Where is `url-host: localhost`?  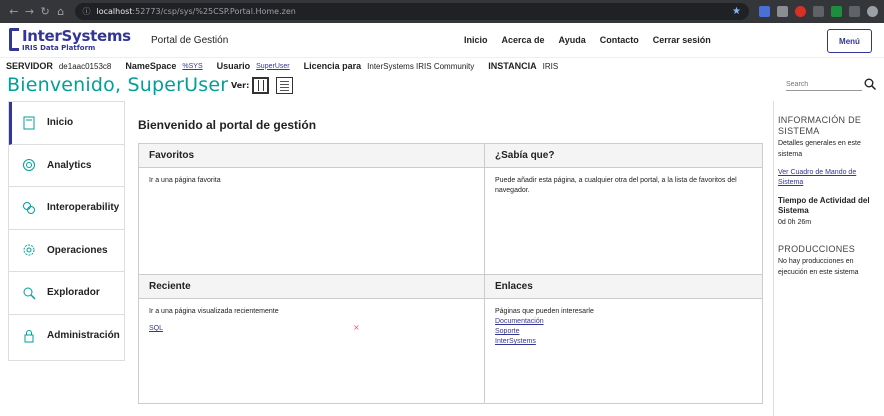 url-host: localhost is located at coordinates (114, 11).